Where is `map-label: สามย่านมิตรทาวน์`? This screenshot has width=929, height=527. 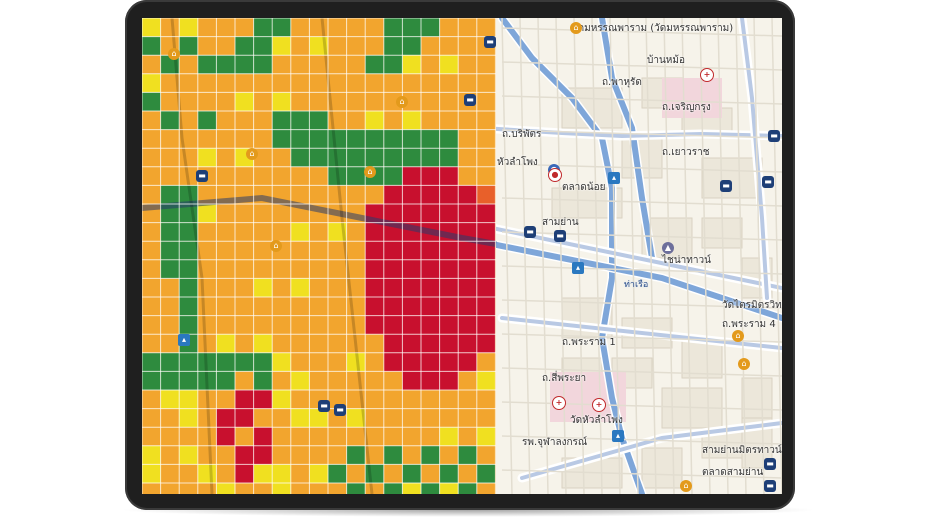
map-label: สามย่านมิตรทาวน์ is located at coordinates (742, 450).